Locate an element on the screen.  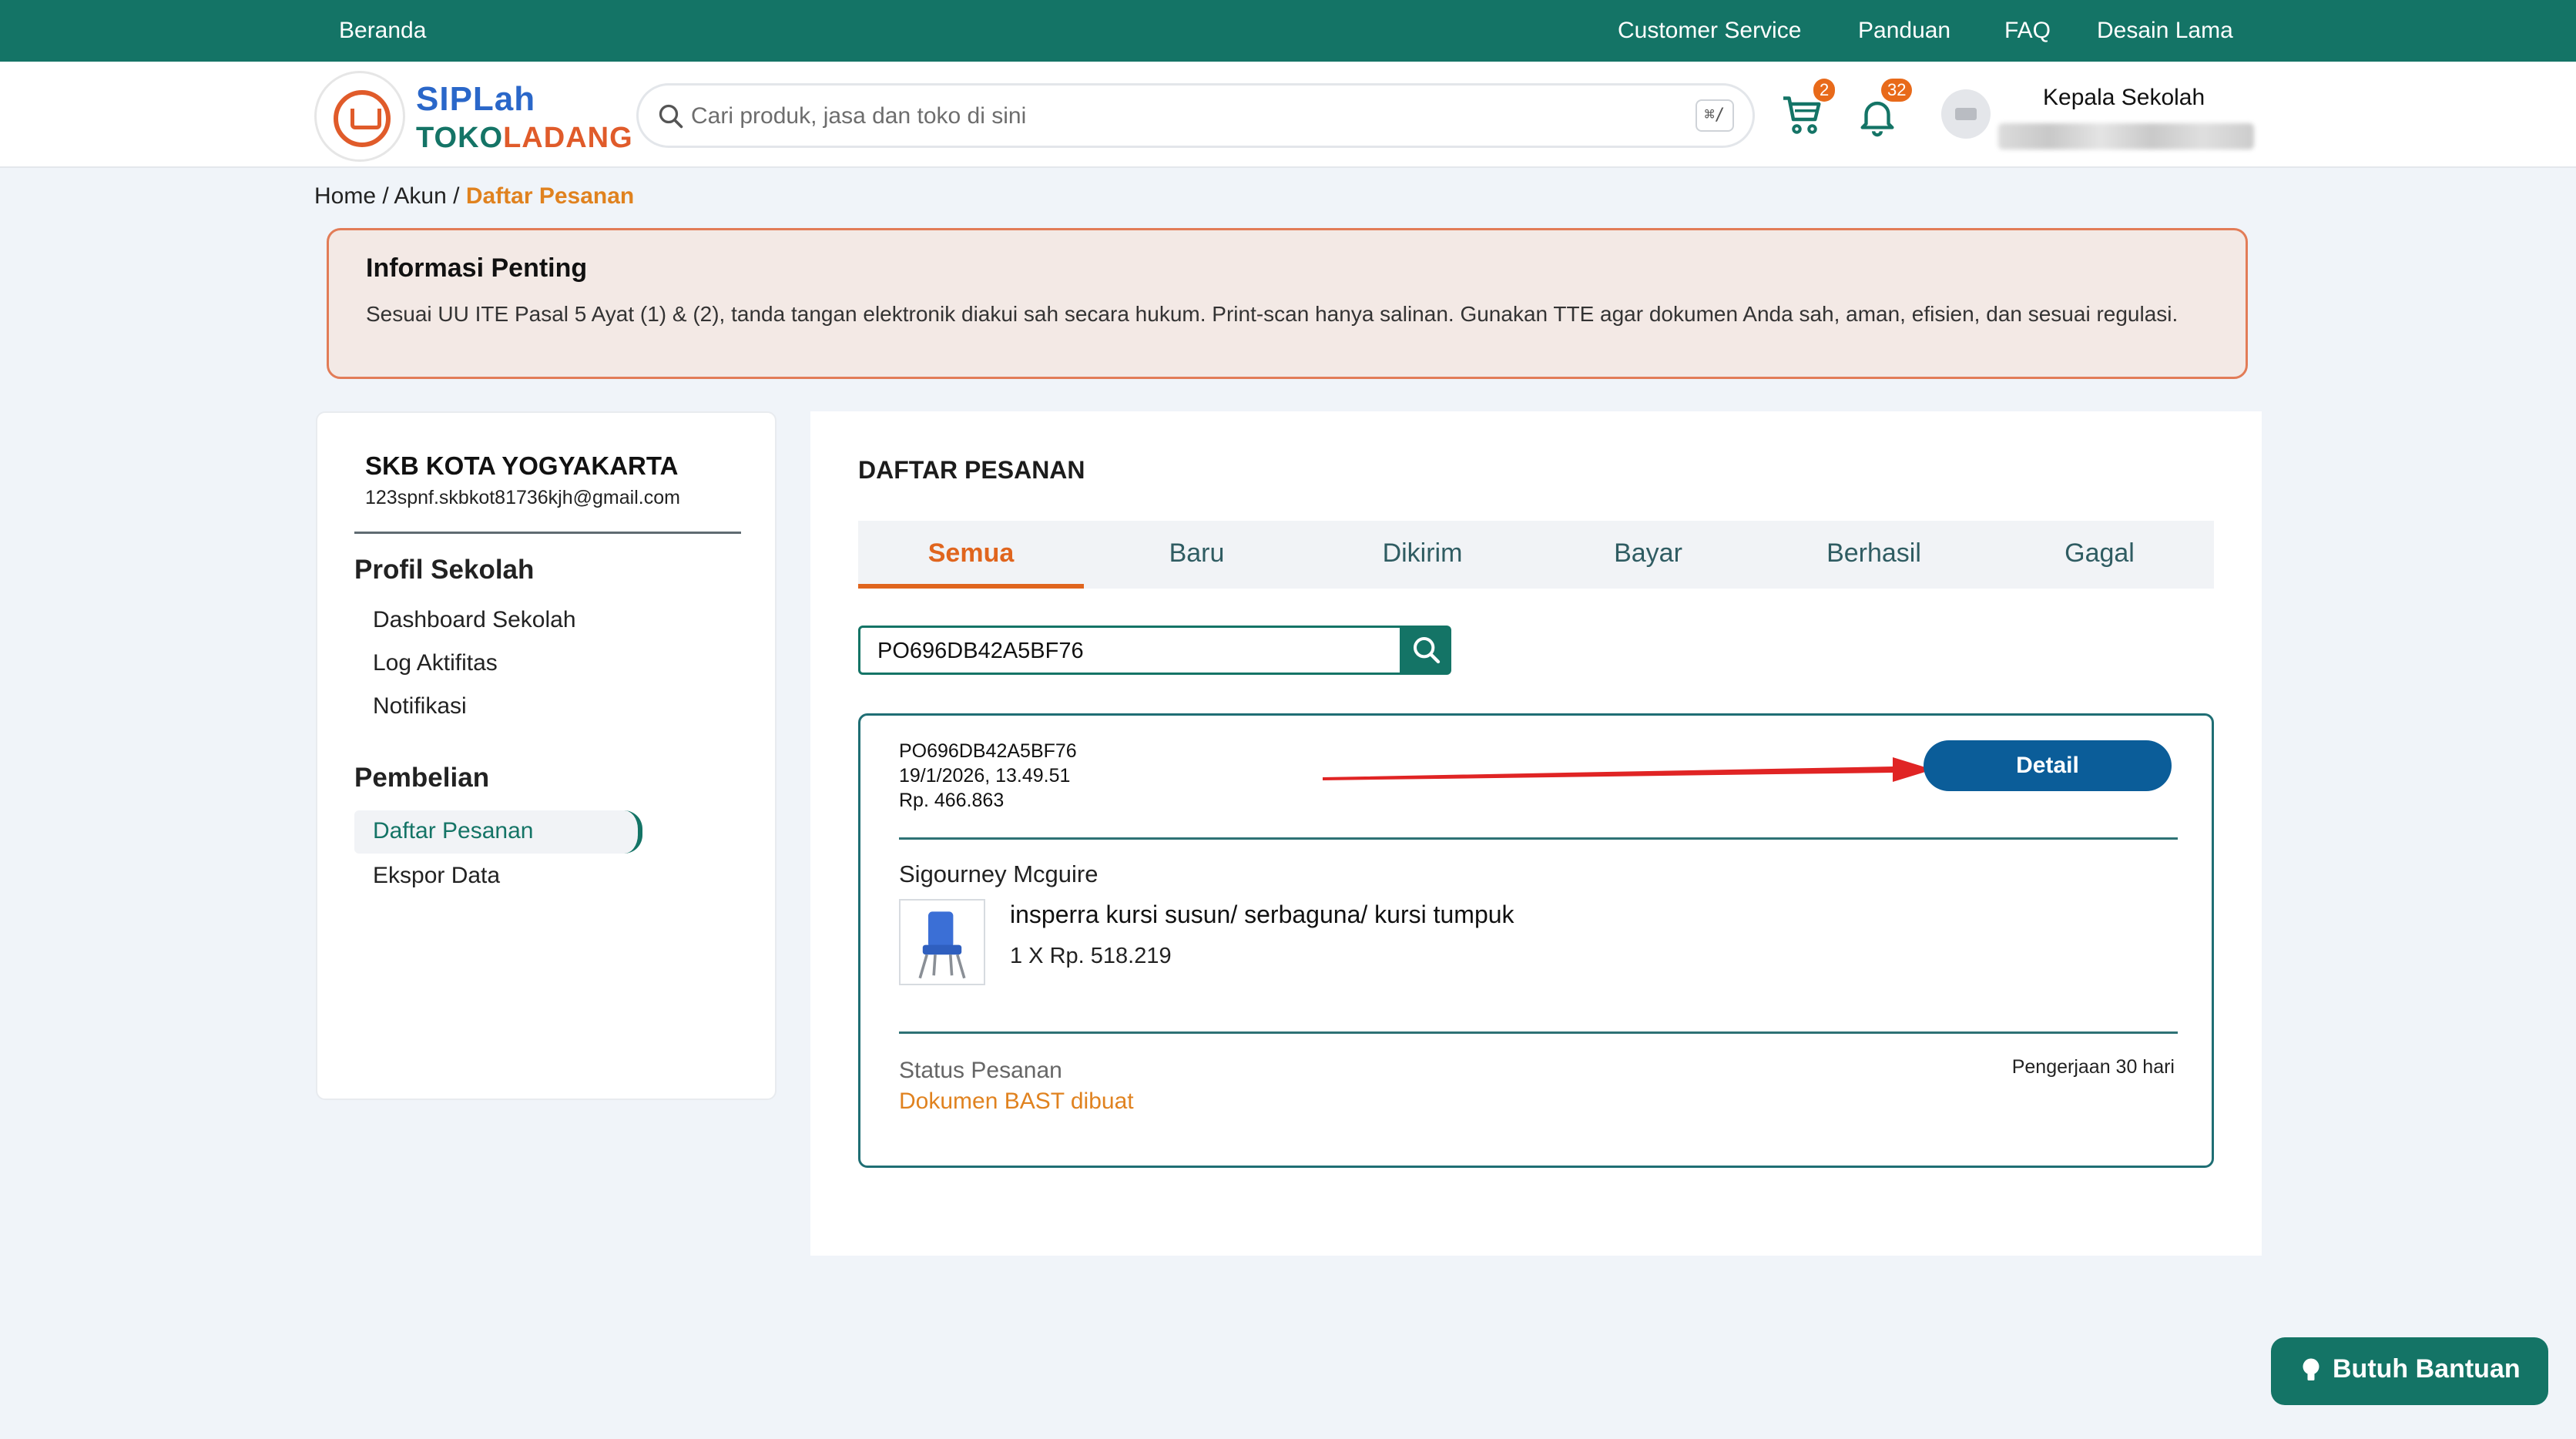
help-button: Butuh Bantuan is located at coordinates (2409, 1371).